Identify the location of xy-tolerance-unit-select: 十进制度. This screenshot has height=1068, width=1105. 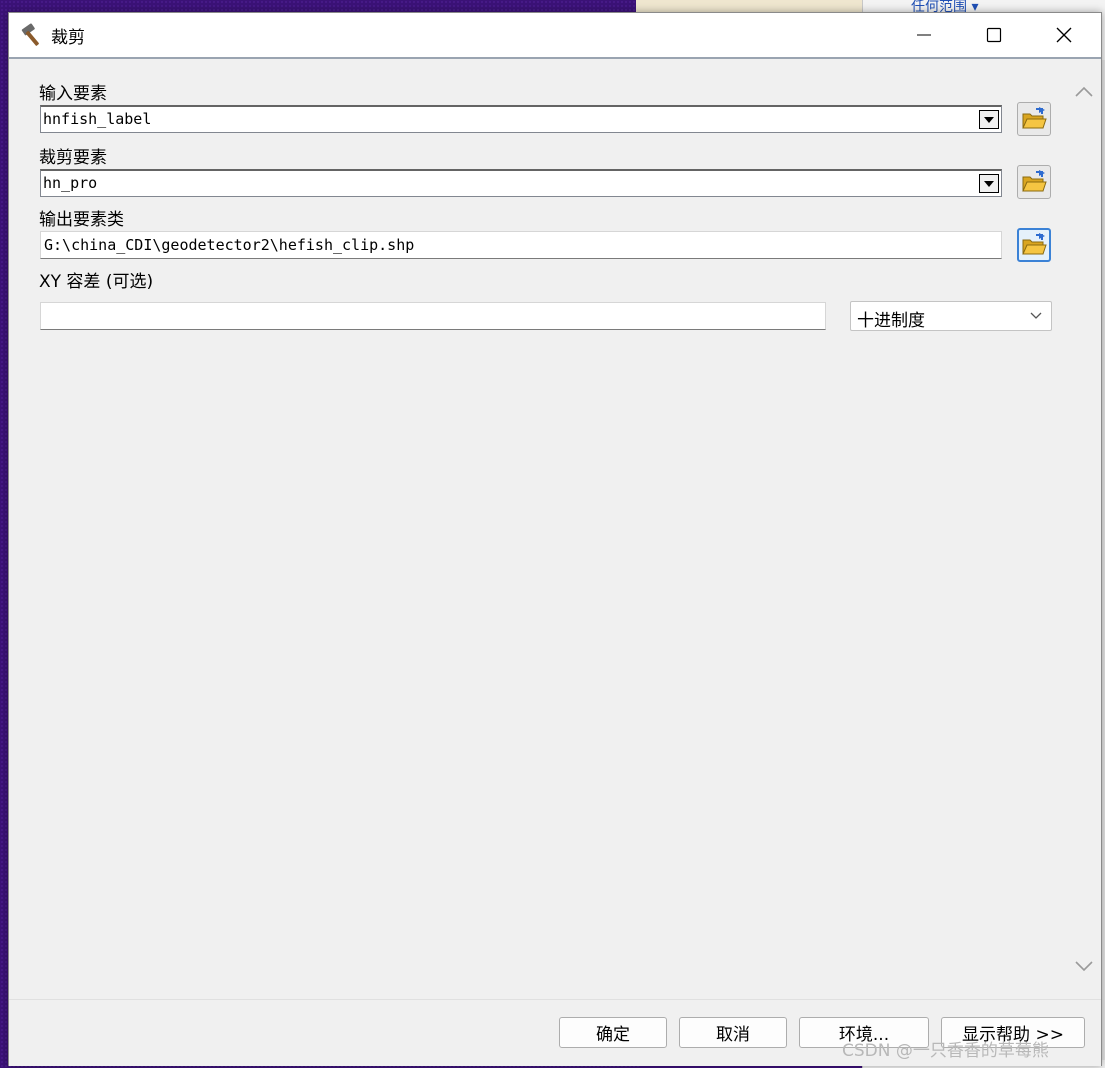
(951, 316).